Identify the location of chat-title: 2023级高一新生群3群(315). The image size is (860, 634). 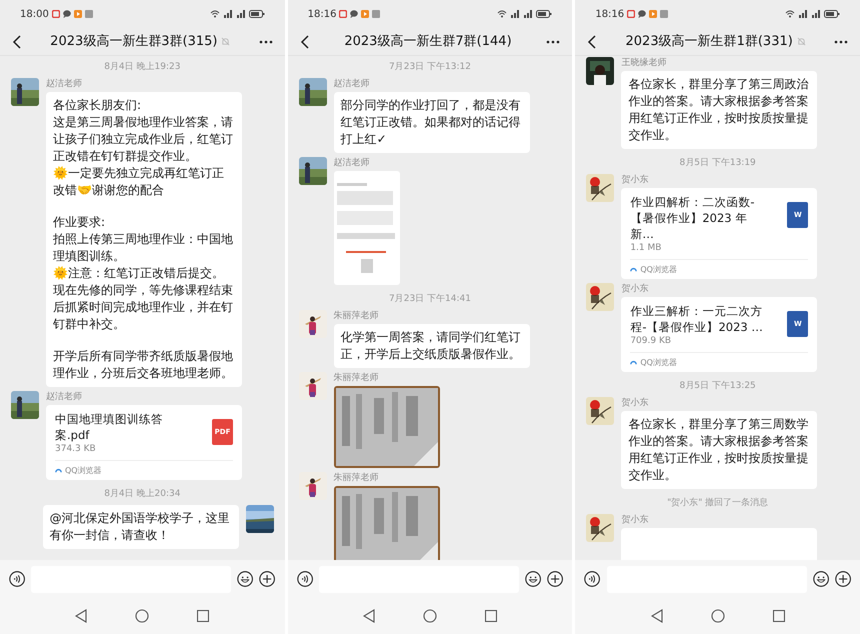
(134, 41).